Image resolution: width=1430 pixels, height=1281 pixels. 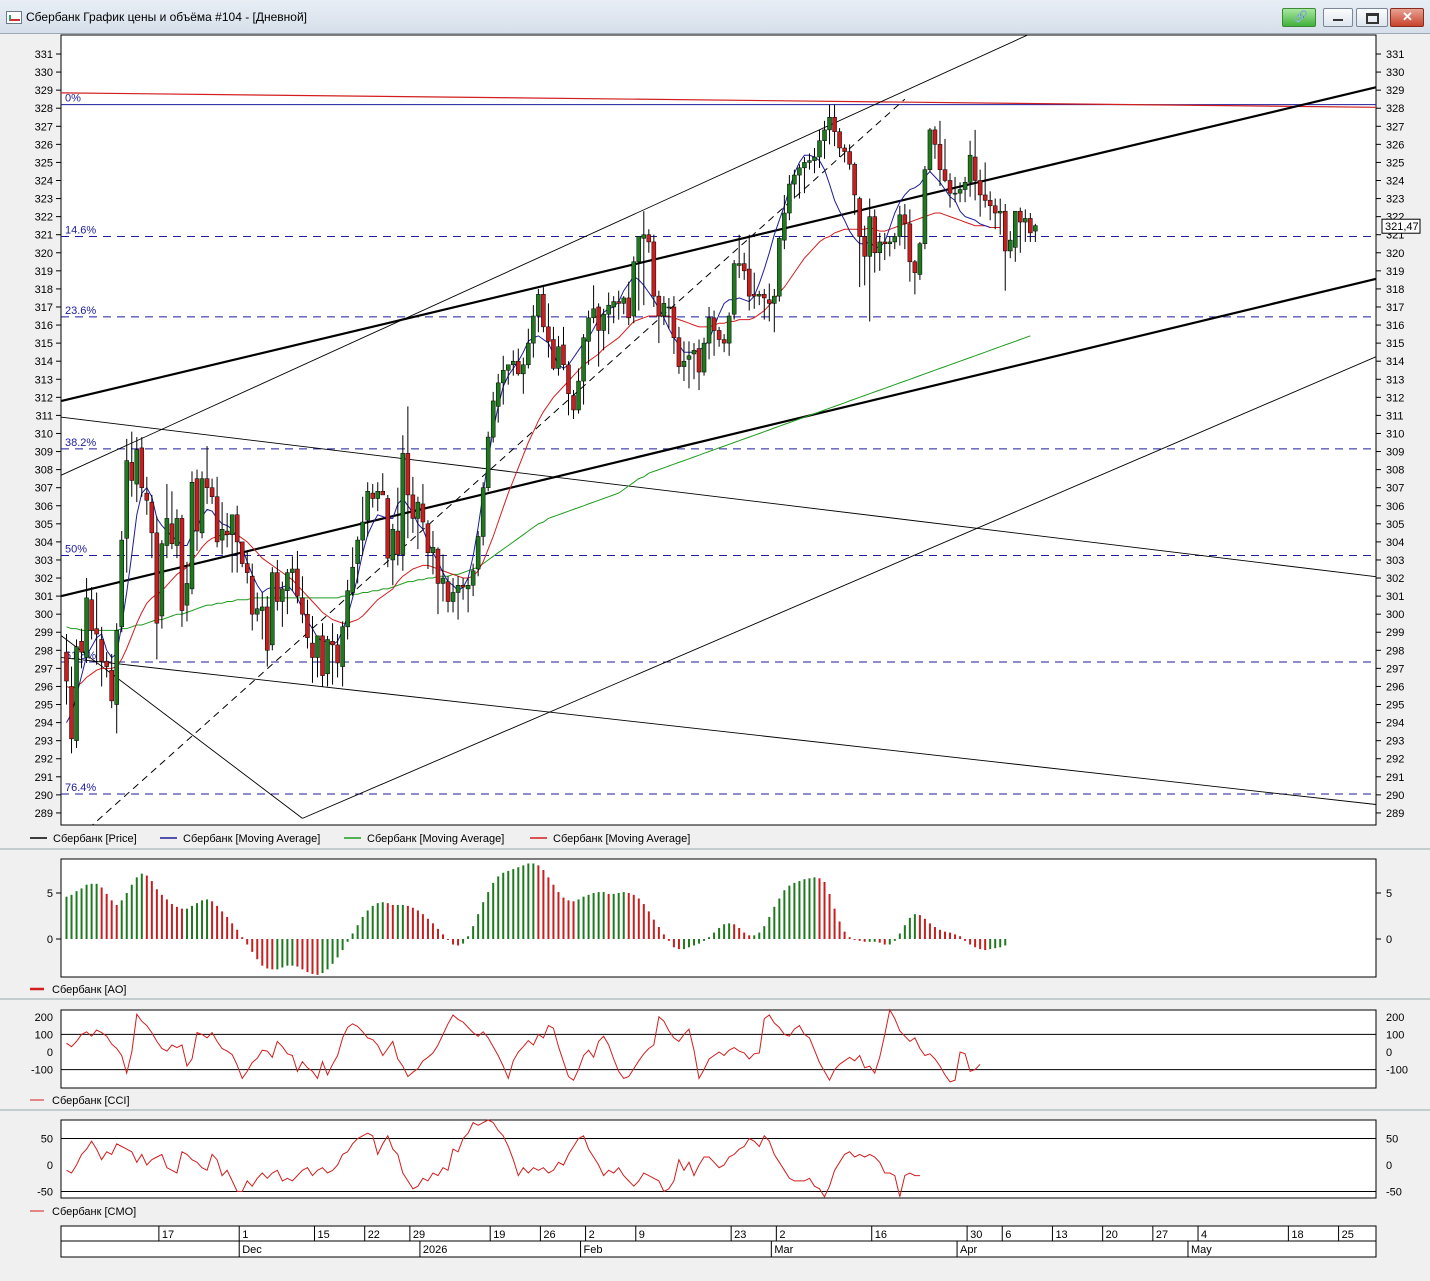 What do you see at coordinates (1407, 17) in the screenshot?
I see `close-button: ✕` at bounding box center [1407, 17].